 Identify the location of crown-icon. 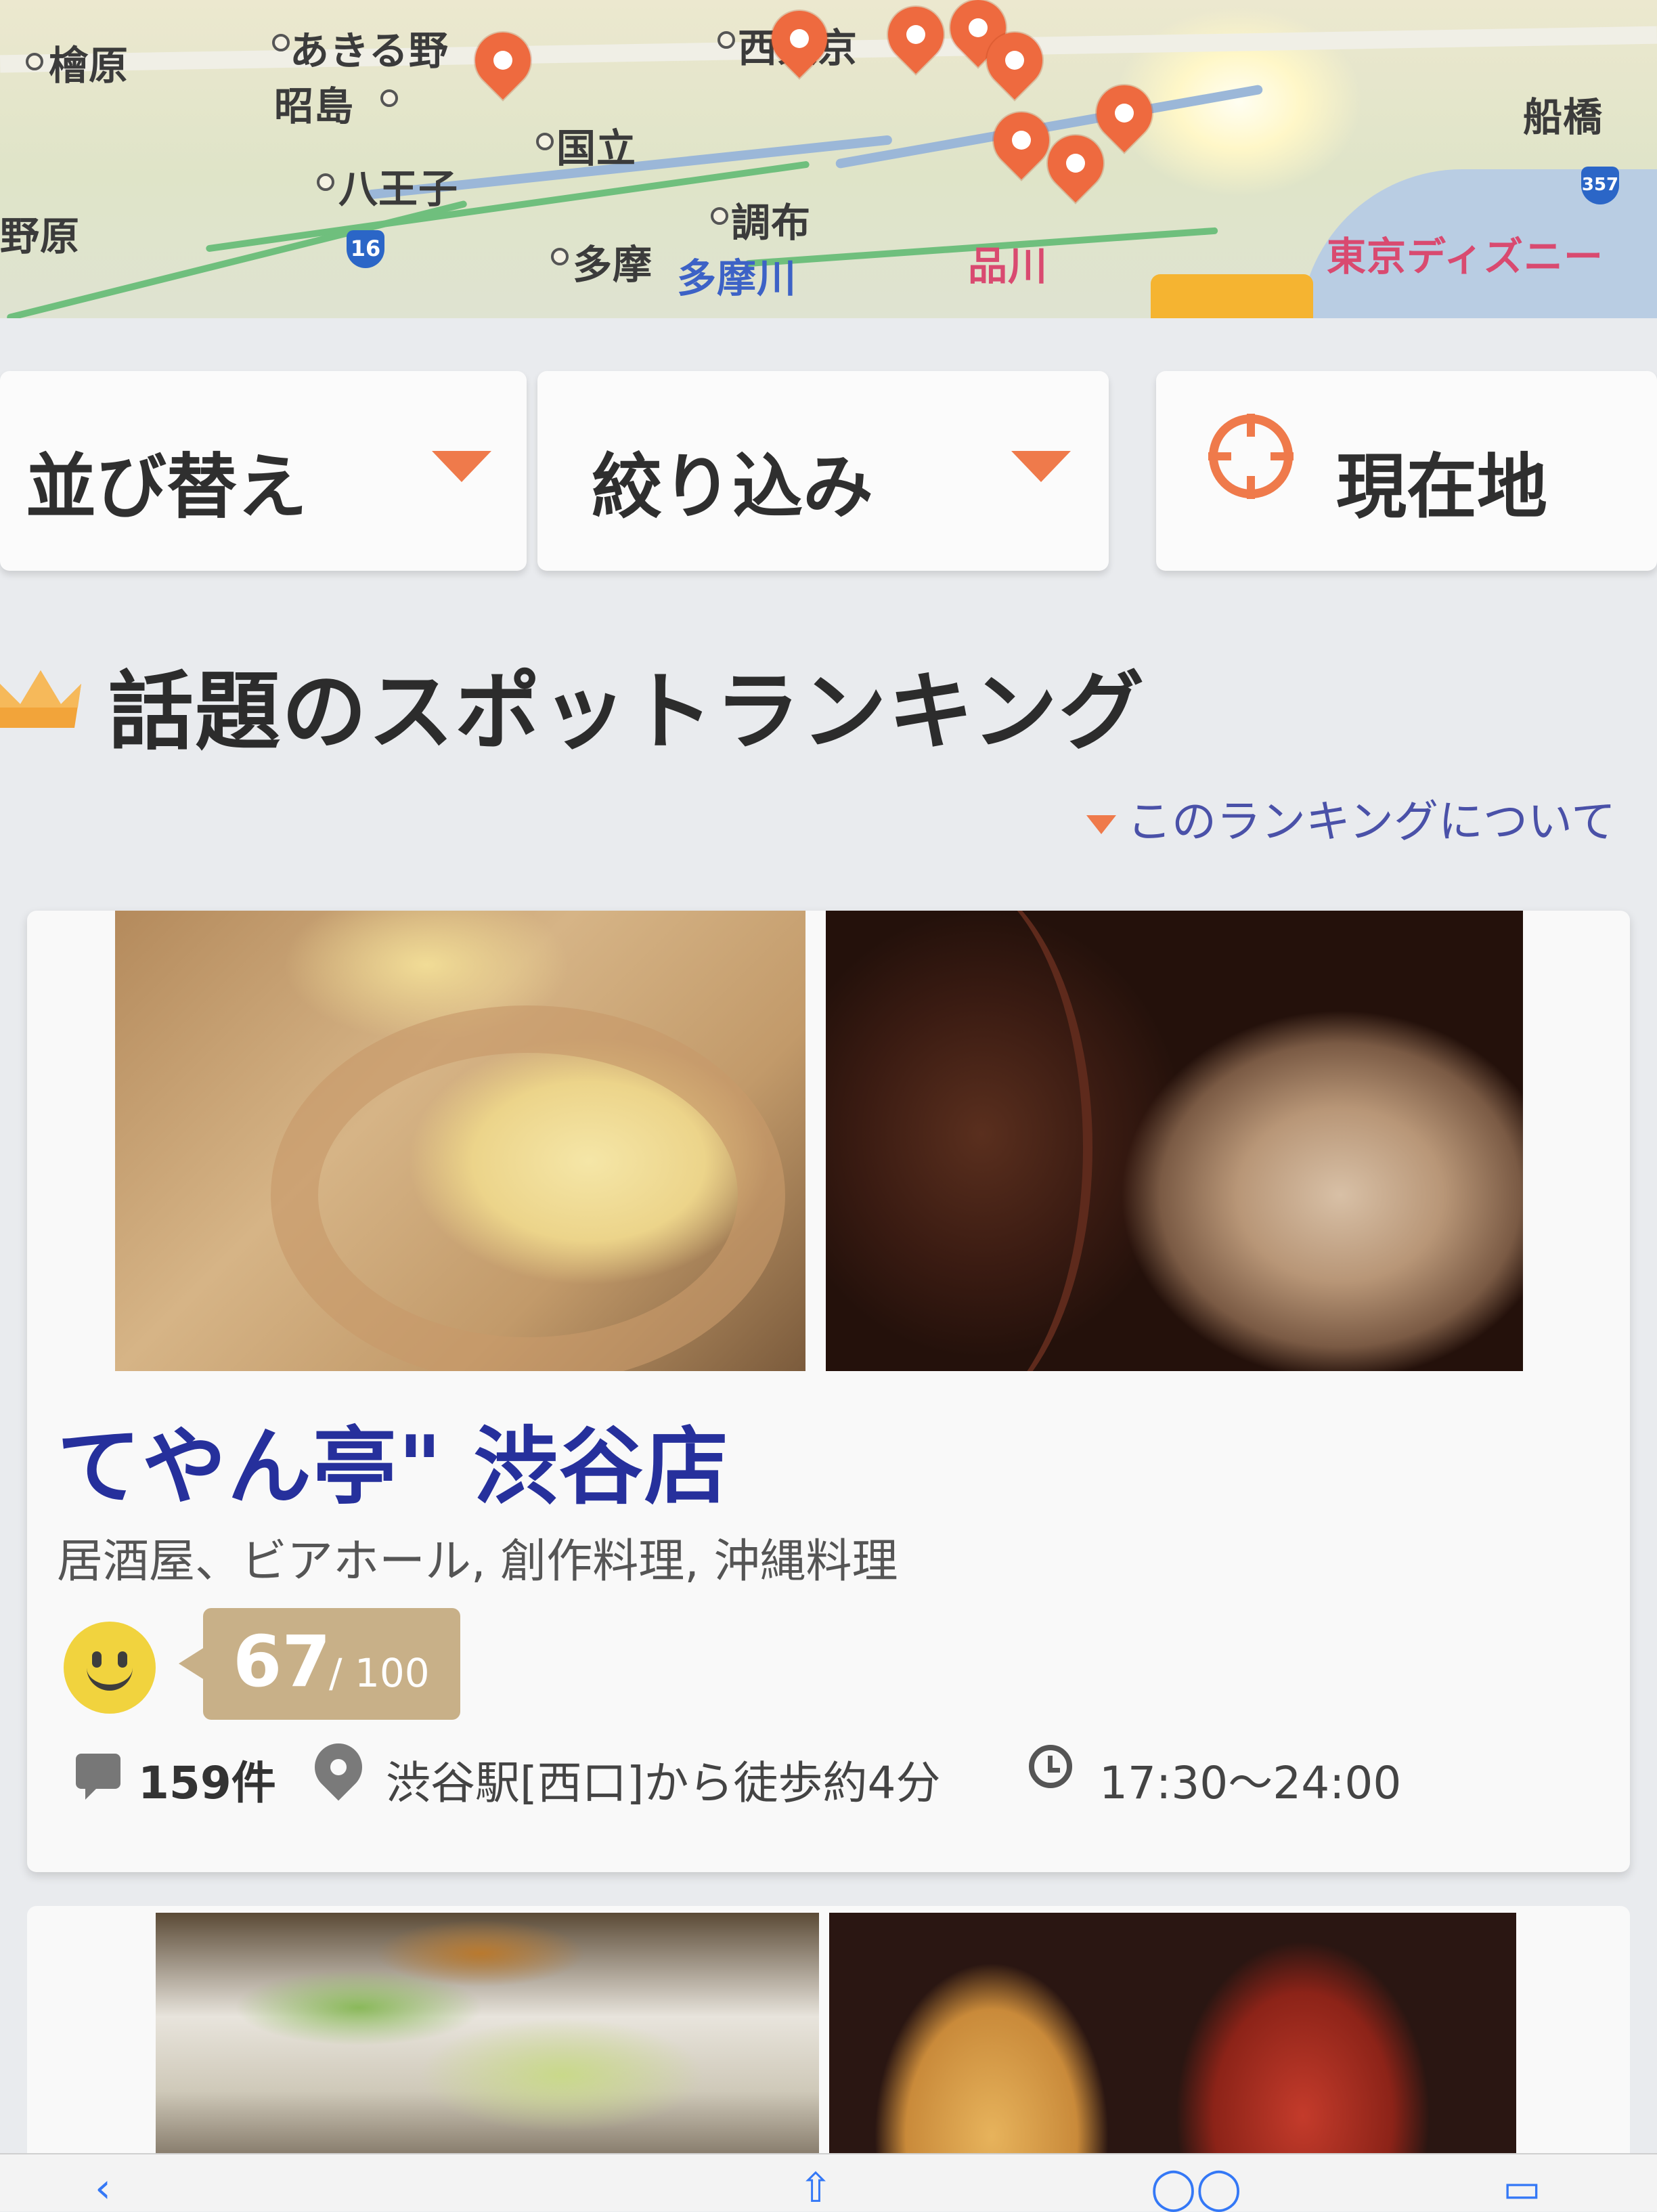
(40, 699).